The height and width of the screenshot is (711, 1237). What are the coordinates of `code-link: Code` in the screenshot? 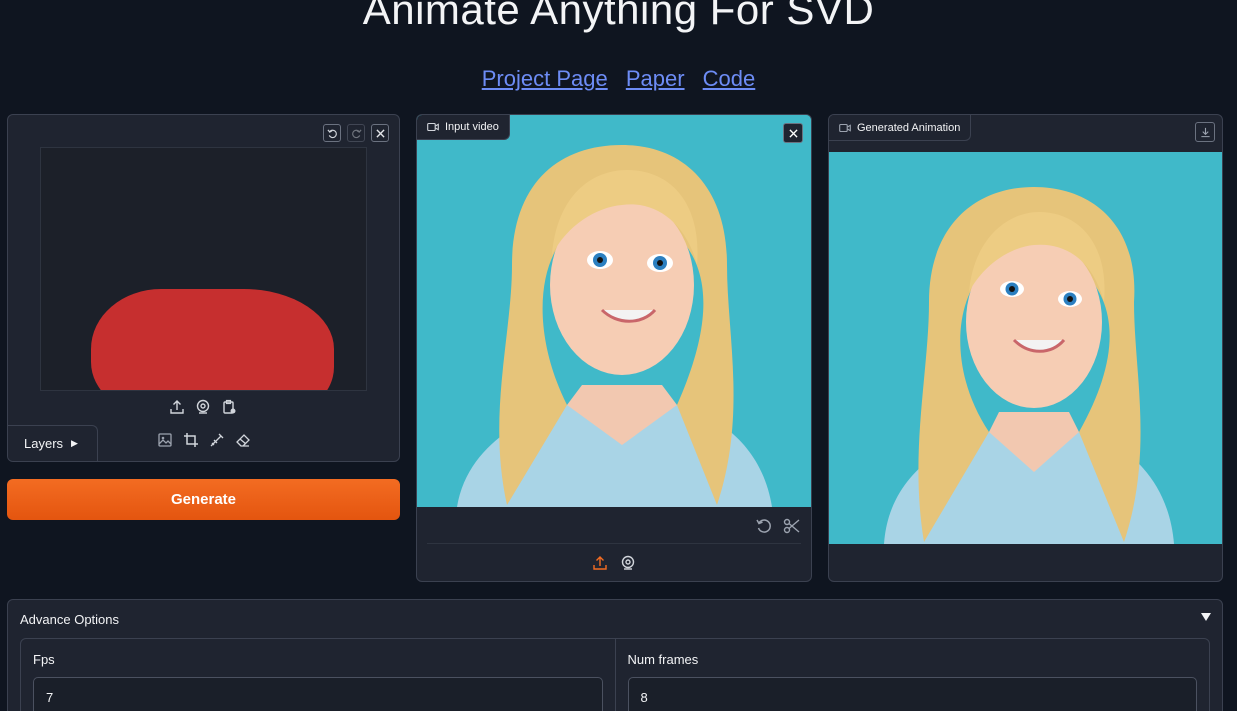 It's located at (729, 78).